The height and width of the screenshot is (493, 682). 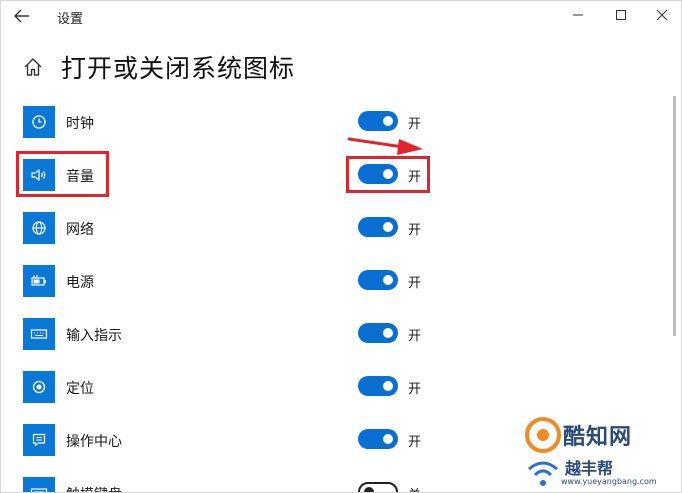 I want to click on row-label: 电源, so click(x=80, y=283).